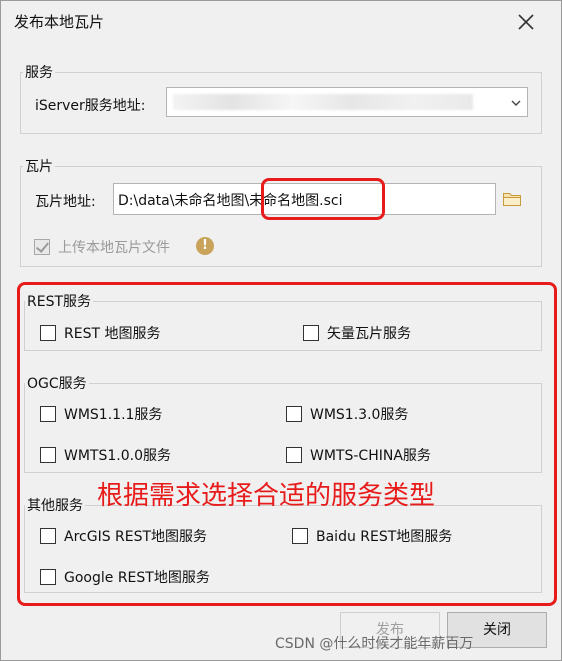  Describe the element at coordinates (294, 455) in the screenshot. I see `wmts-china-checkbox-box` at that location.